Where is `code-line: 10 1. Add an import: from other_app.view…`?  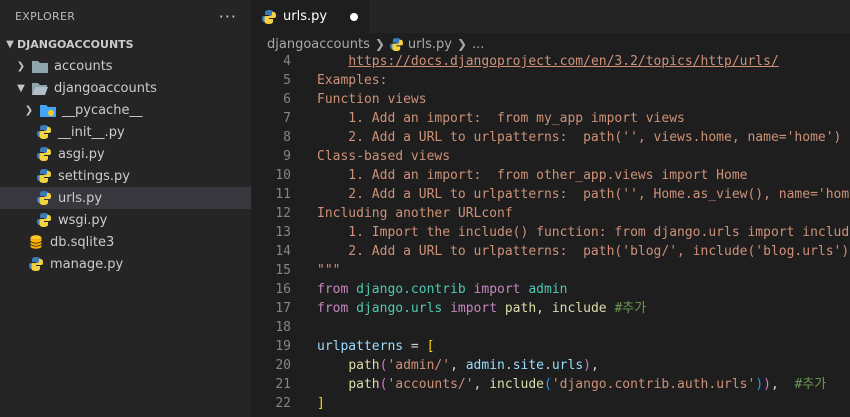
code-line: 10 1. Add an import: from other_app.view… is located at coordinates (550, 175).